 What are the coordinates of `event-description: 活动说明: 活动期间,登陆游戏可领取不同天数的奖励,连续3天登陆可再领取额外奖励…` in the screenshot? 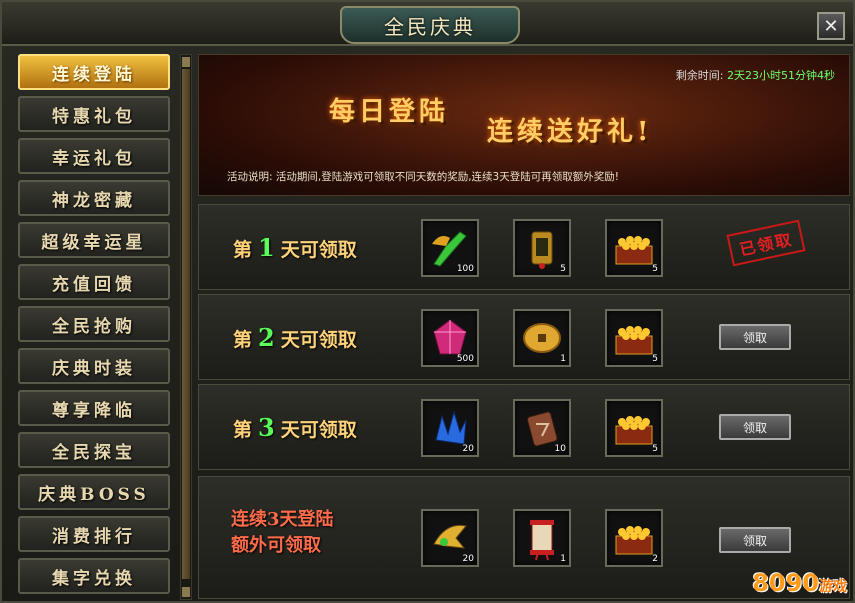 It's located at (423, 177).